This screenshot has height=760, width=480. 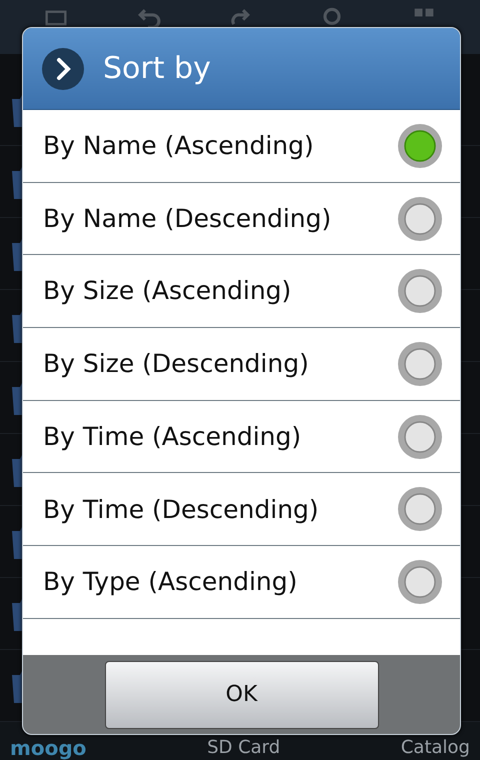 I want to click on app-logo: moogo, so click(x=48, y=748).